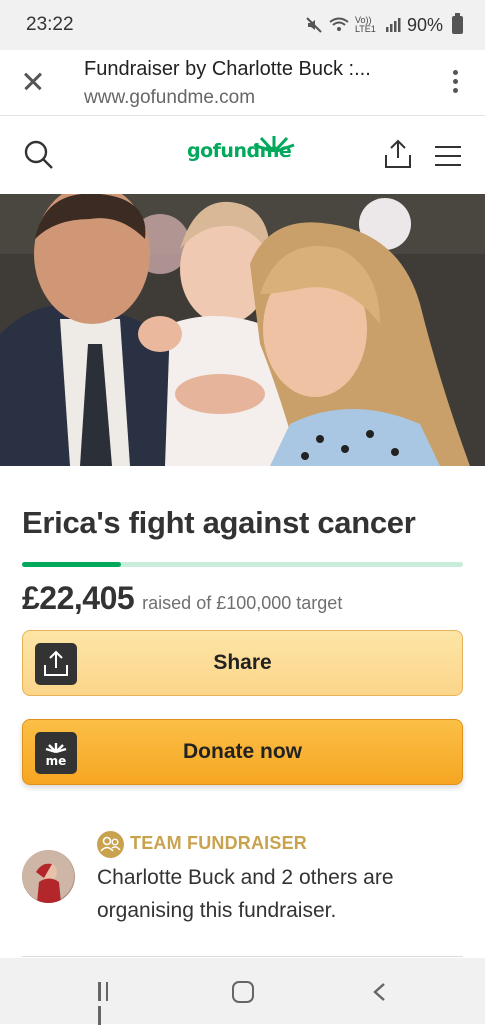 The image size is (485, 1030). What do you see at coordinates (242, 564) in the screenshot?
I see `progress-bar` at bounding box center [242, 564].